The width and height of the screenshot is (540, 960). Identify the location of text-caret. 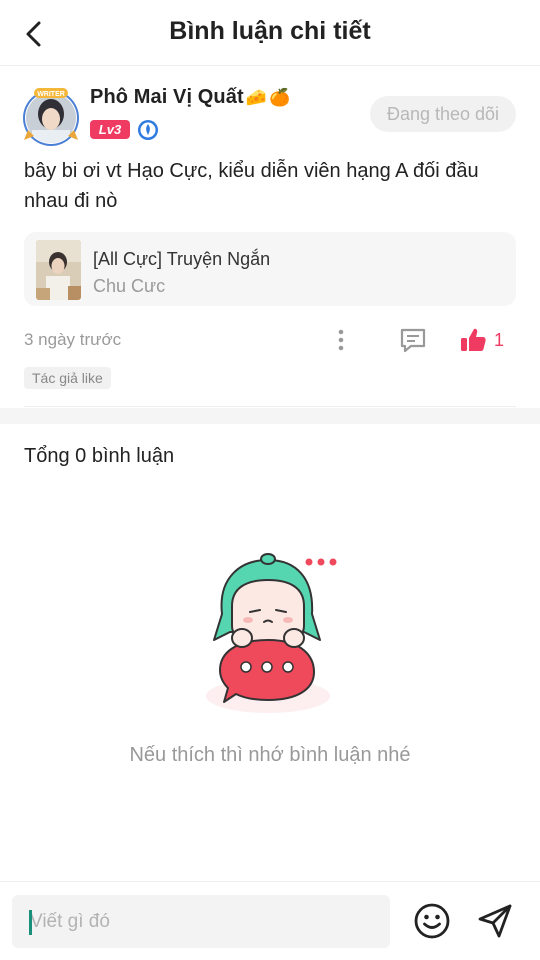
(30, 922).